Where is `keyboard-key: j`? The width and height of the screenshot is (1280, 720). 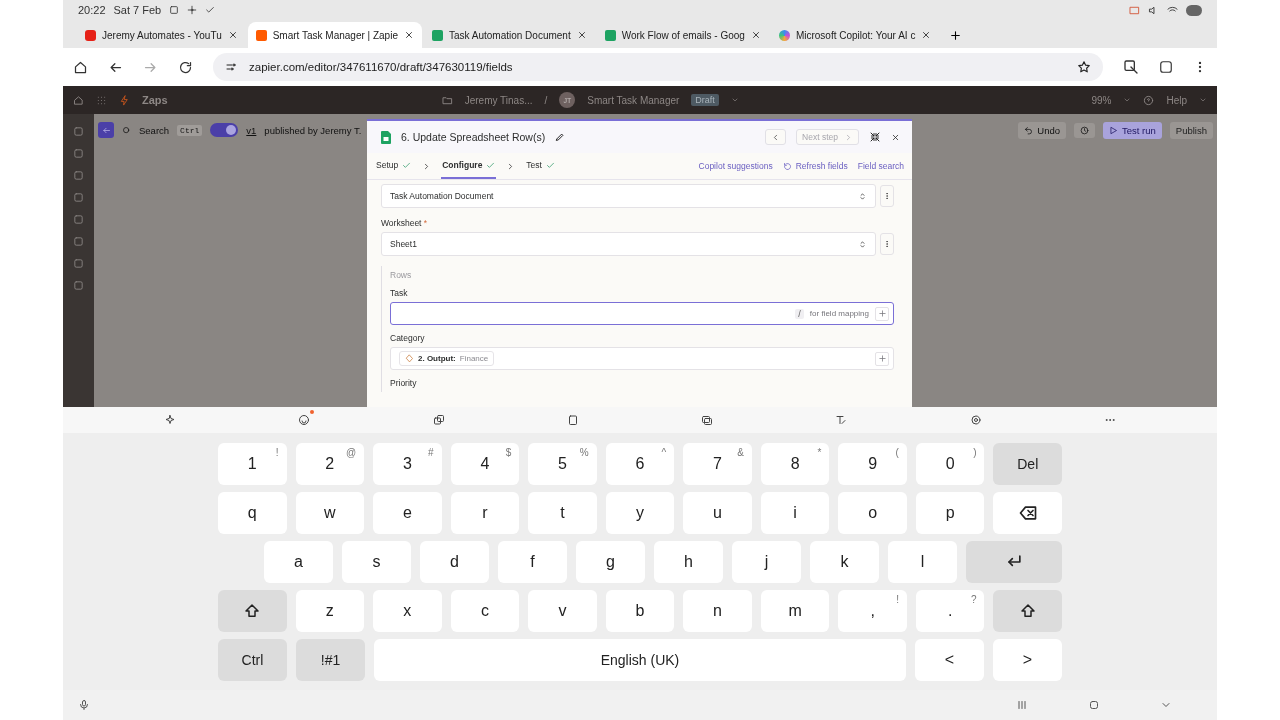
keyboard-key: j is located at coordinates (766, 562).